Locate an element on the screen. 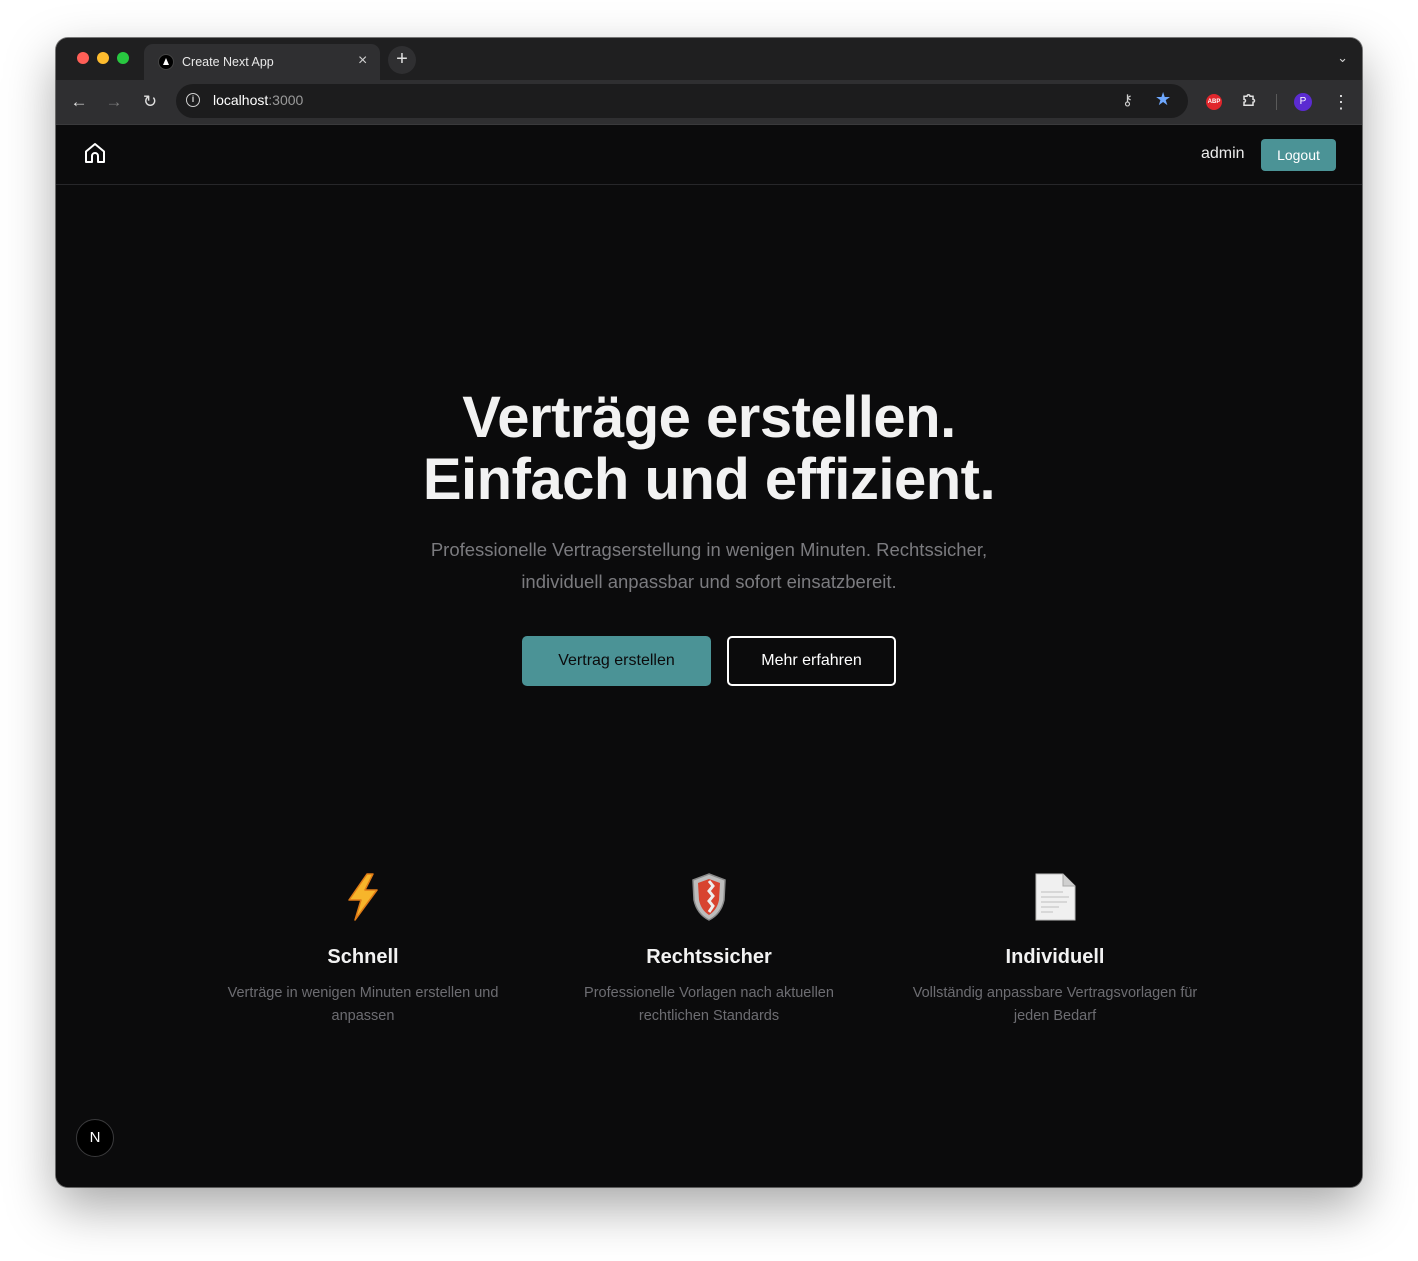  forward-button: → is located at coordinates (114, 102).